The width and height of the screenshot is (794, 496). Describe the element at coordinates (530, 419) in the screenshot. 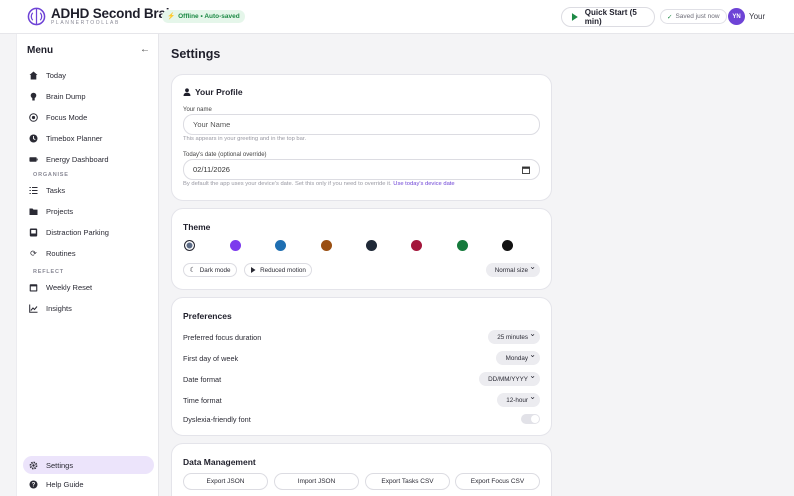

I see `dyslexia-font-toggle` at that location.